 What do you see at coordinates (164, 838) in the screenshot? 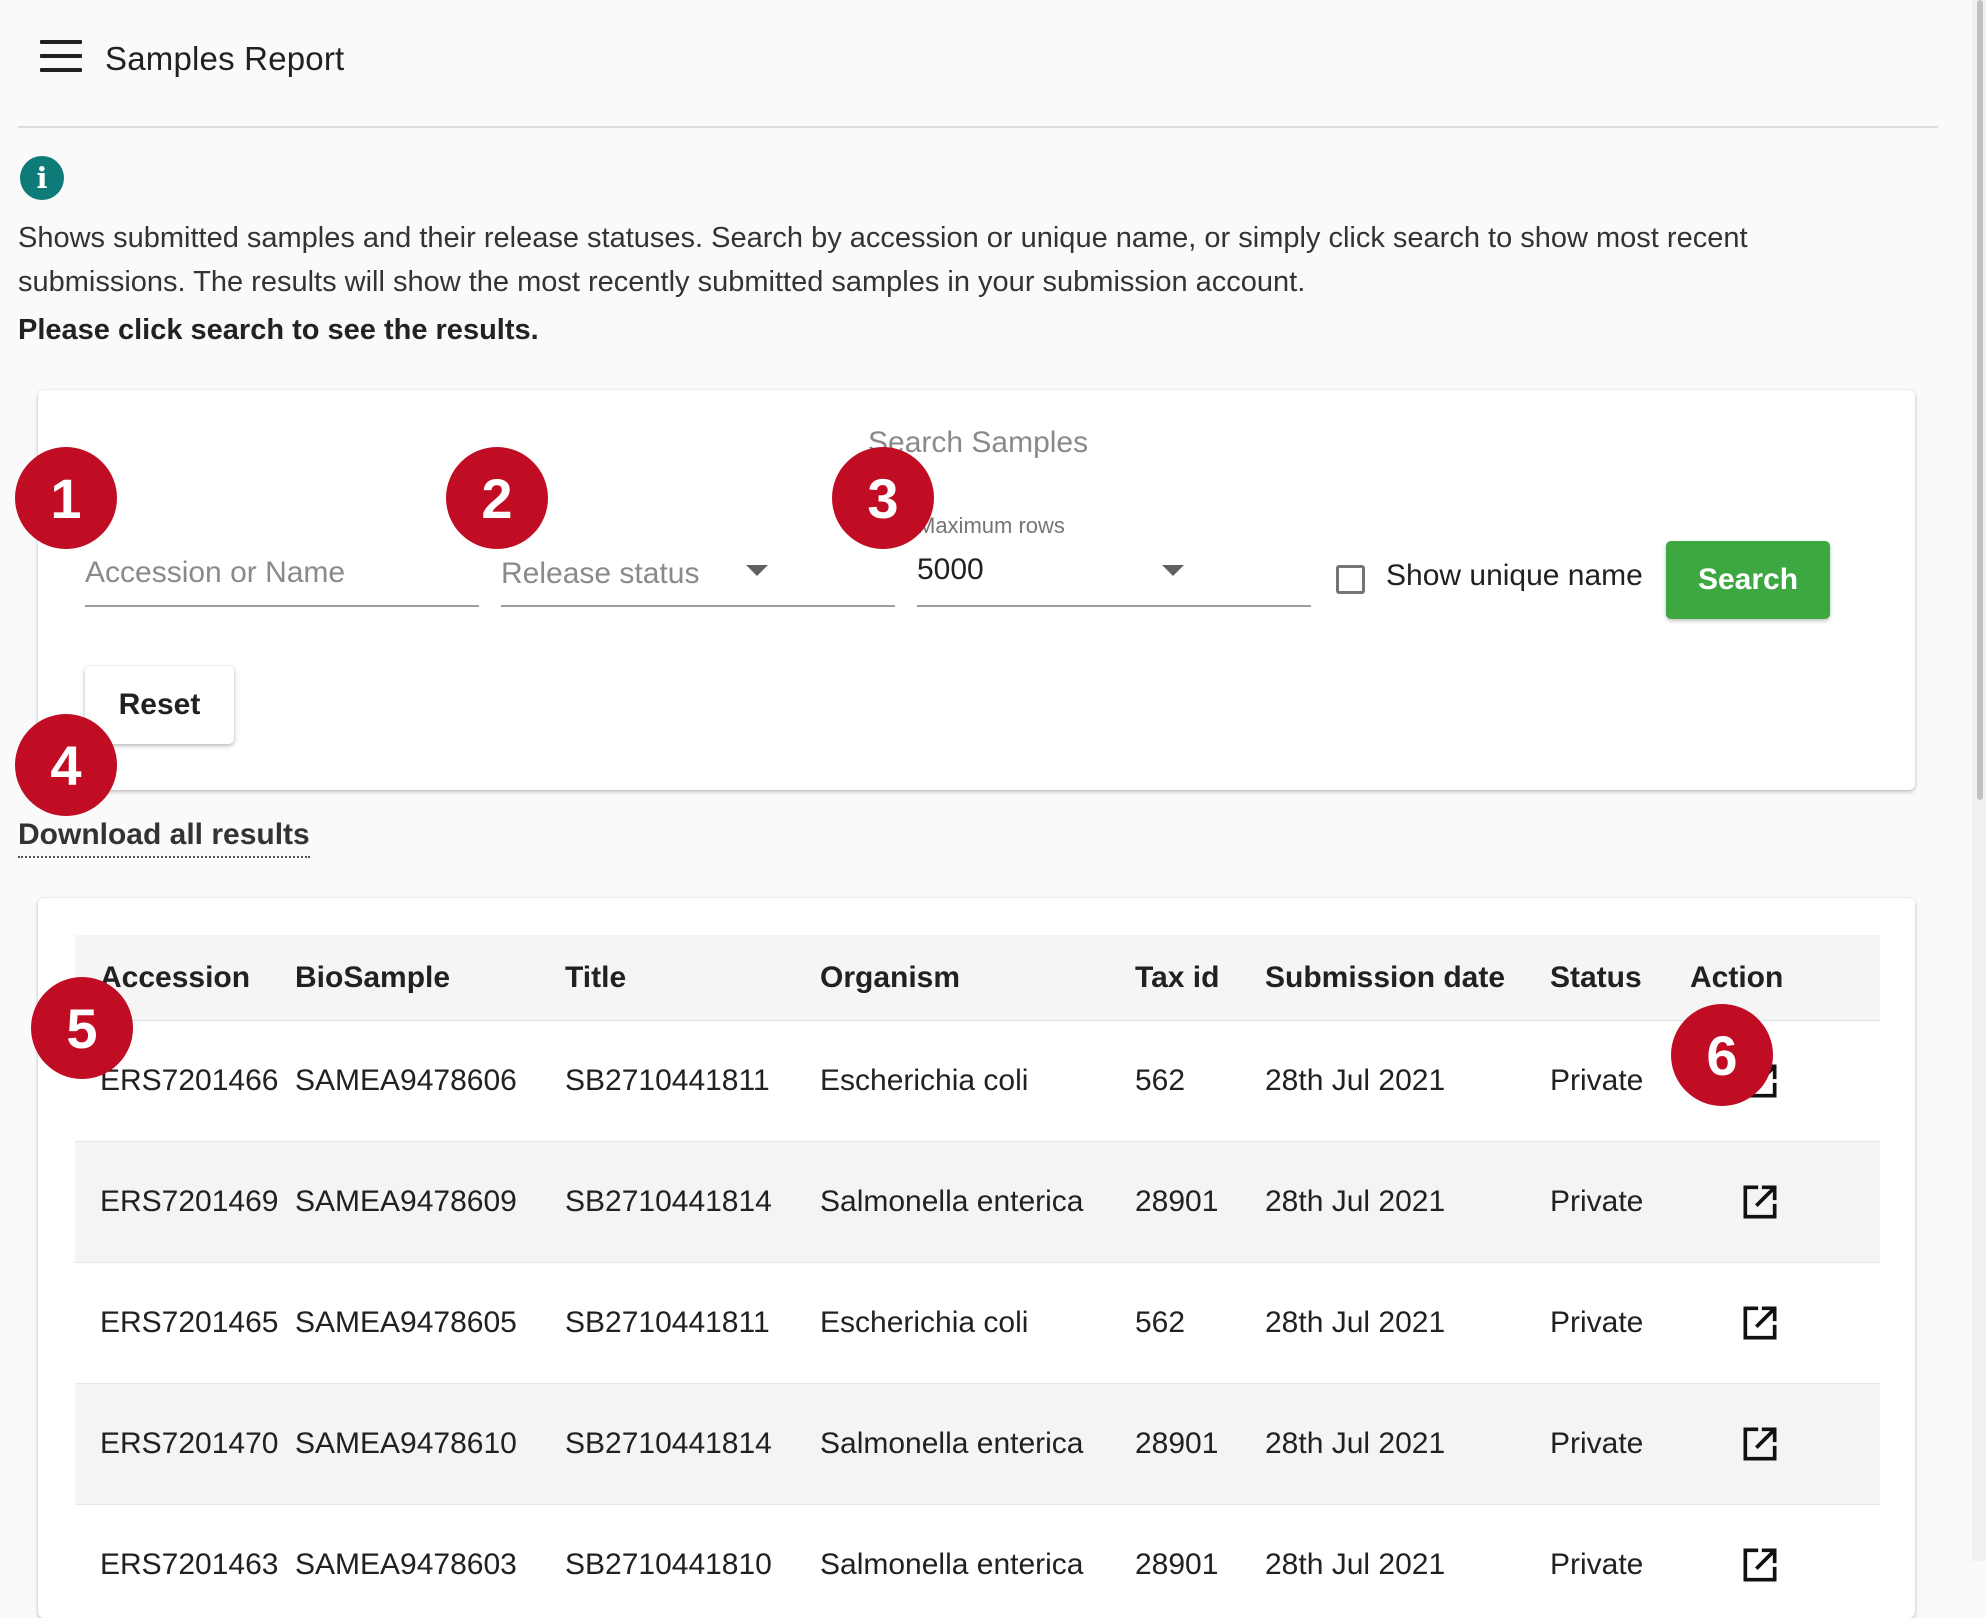
I see `download-all-results-link: Download all results` at bounding box center [164, 838].